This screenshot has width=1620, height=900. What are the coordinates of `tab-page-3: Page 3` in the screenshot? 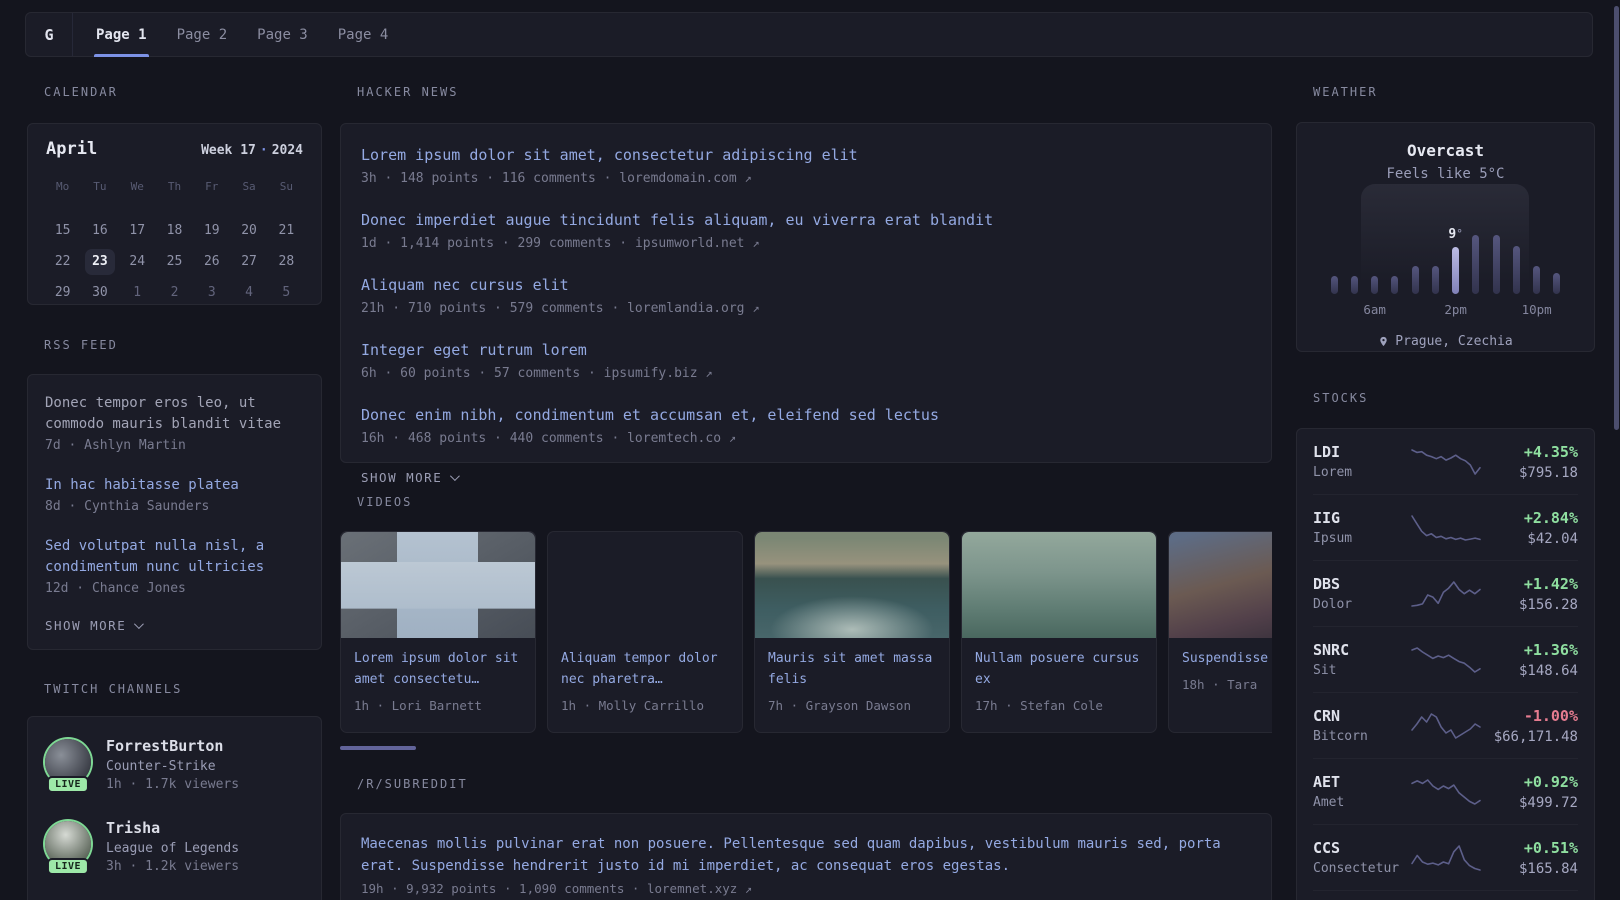 It's located at (282, 34).